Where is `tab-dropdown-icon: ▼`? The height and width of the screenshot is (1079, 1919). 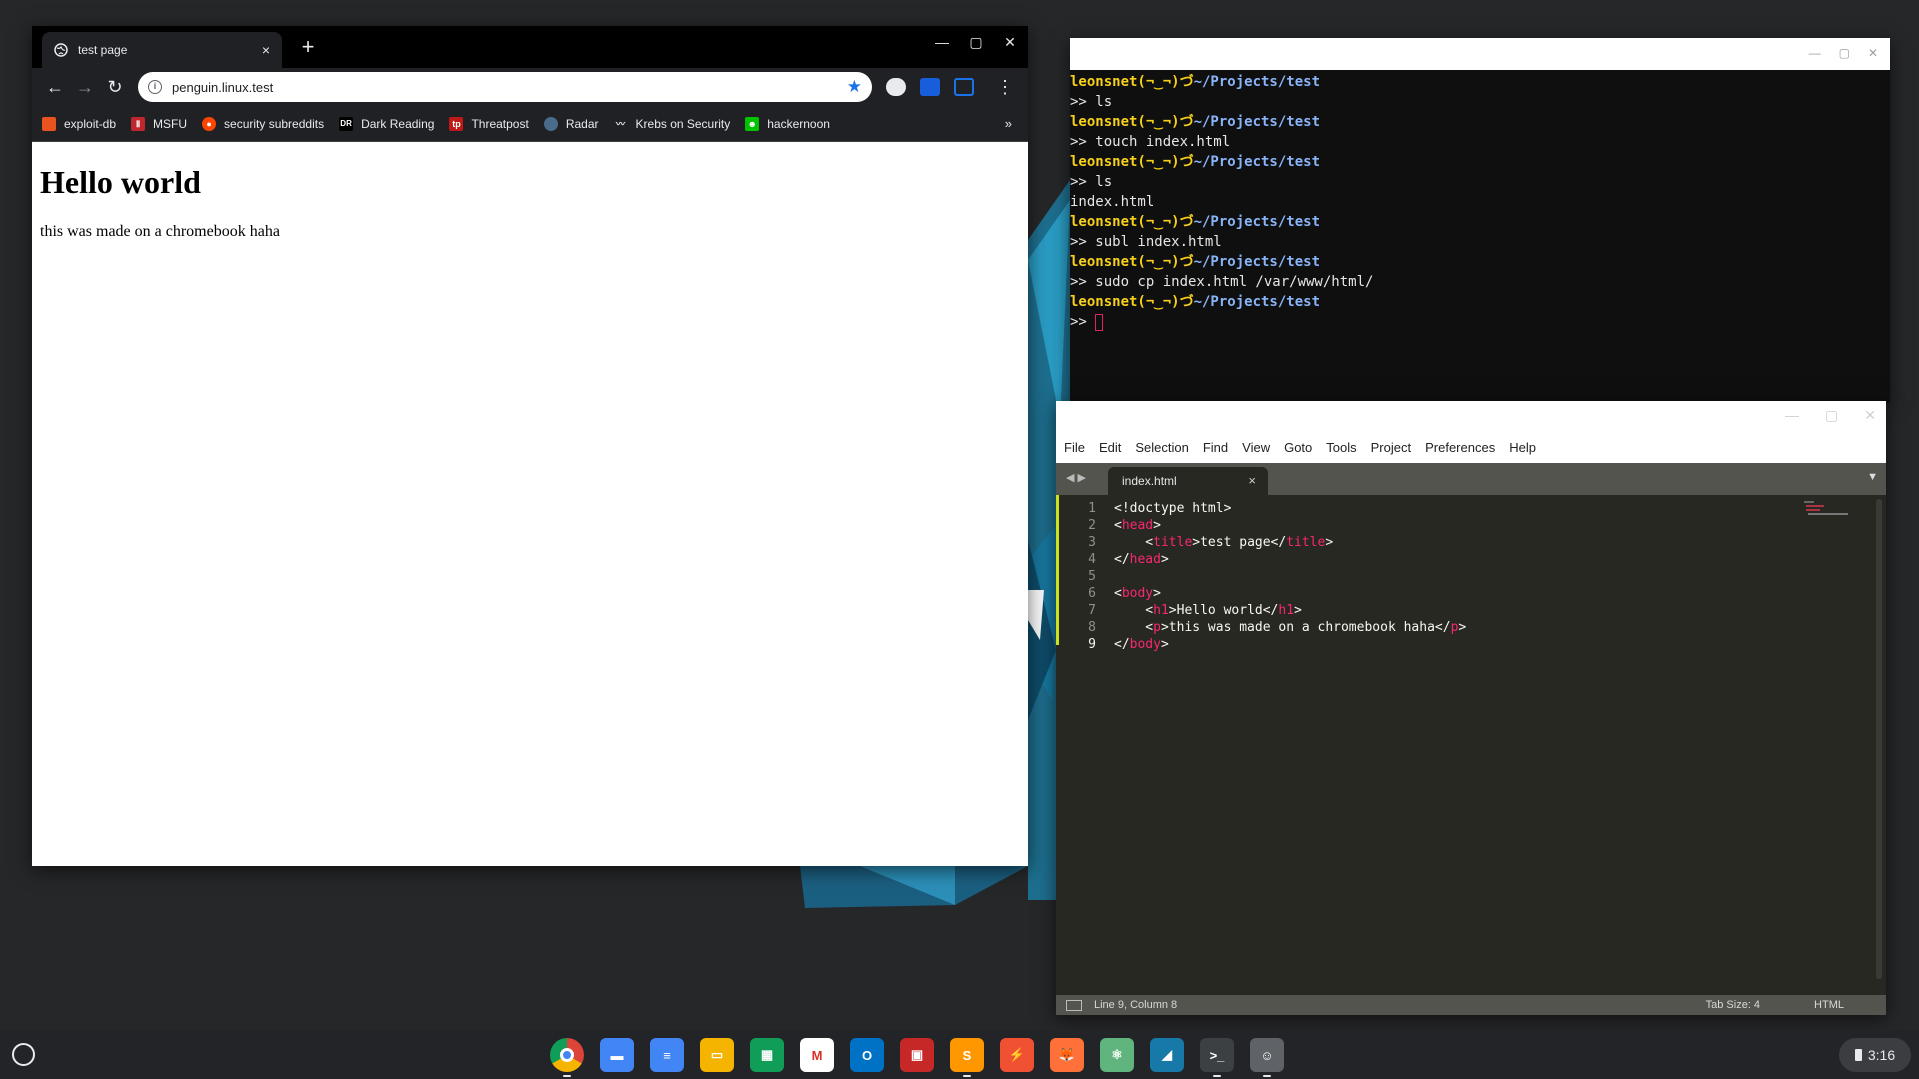
tab-dropdown-icon: ▼ is located at coordinates (1872, 477).